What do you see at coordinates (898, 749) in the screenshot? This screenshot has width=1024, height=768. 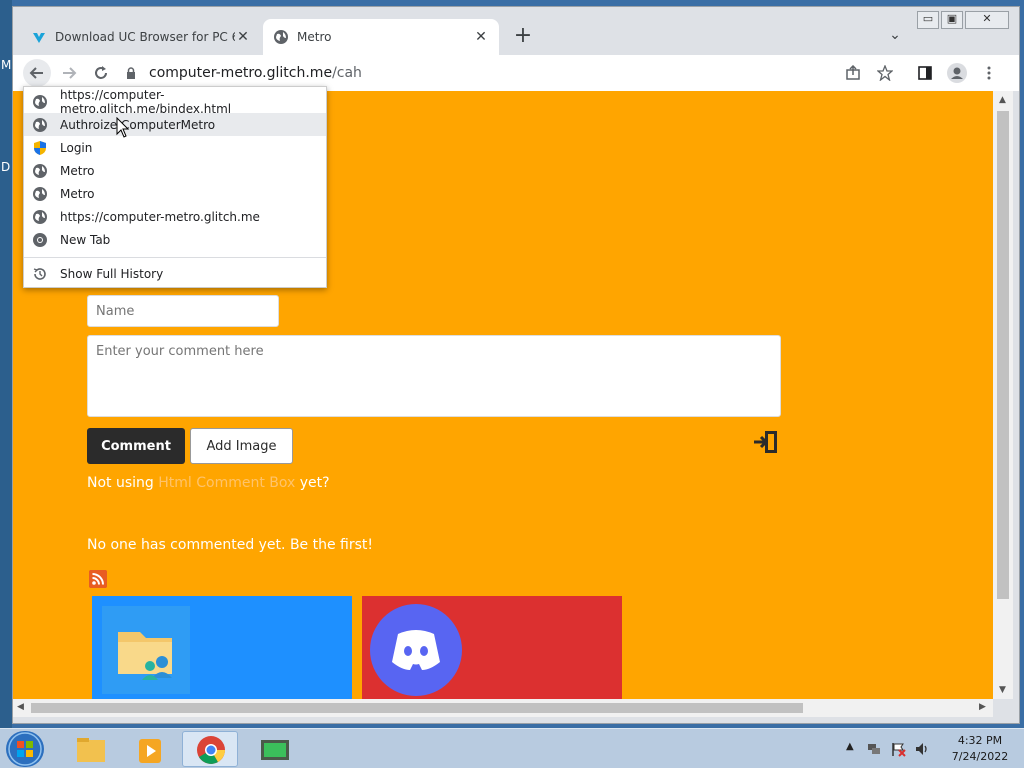 I see `action-center-flag-icon` at bounding box center [898, 749].